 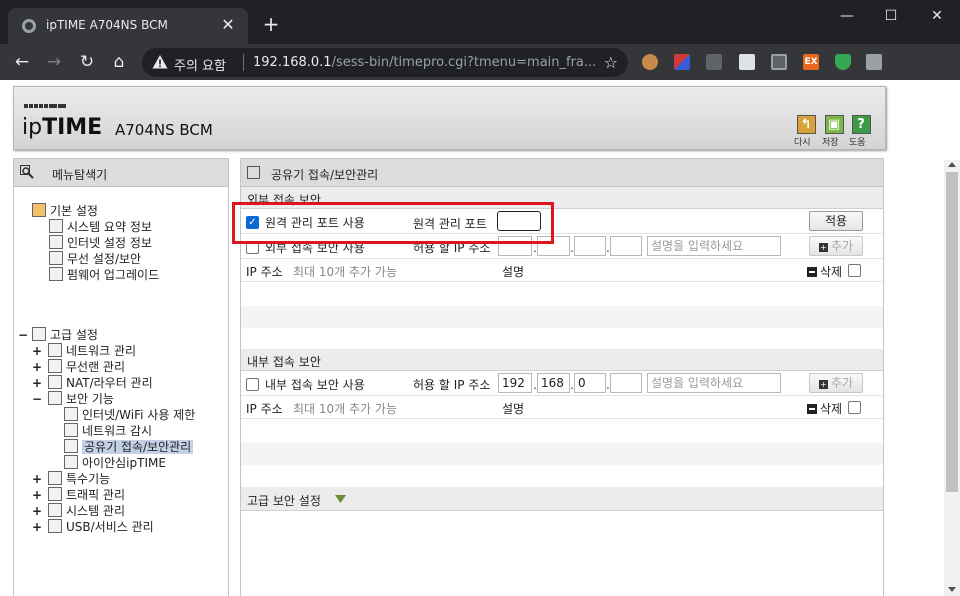 What do you see at coordinates (824, 408) in the screenshot?
I see `int-delete-all: 삭제` at bounding box center [824, 408].